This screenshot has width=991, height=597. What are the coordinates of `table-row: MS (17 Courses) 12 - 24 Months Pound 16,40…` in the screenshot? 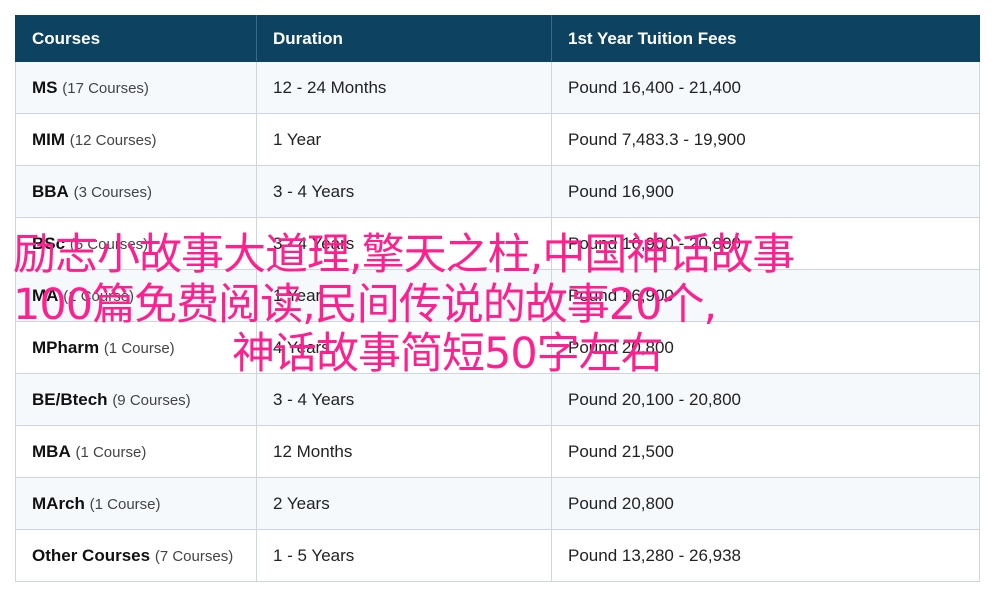 It's located at (497, 87).